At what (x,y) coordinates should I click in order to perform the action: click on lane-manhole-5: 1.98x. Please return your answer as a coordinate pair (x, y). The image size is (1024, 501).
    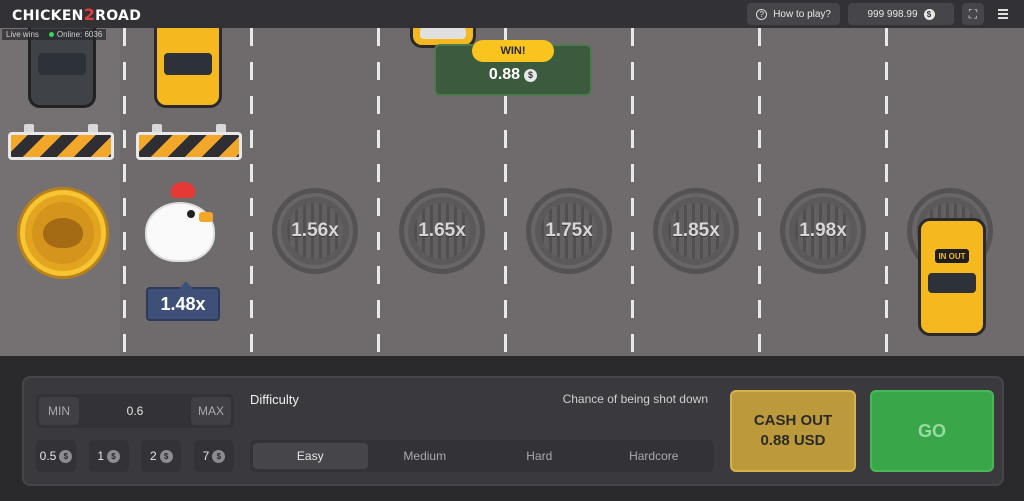
    Looking at the image, I should click on (823, 231).